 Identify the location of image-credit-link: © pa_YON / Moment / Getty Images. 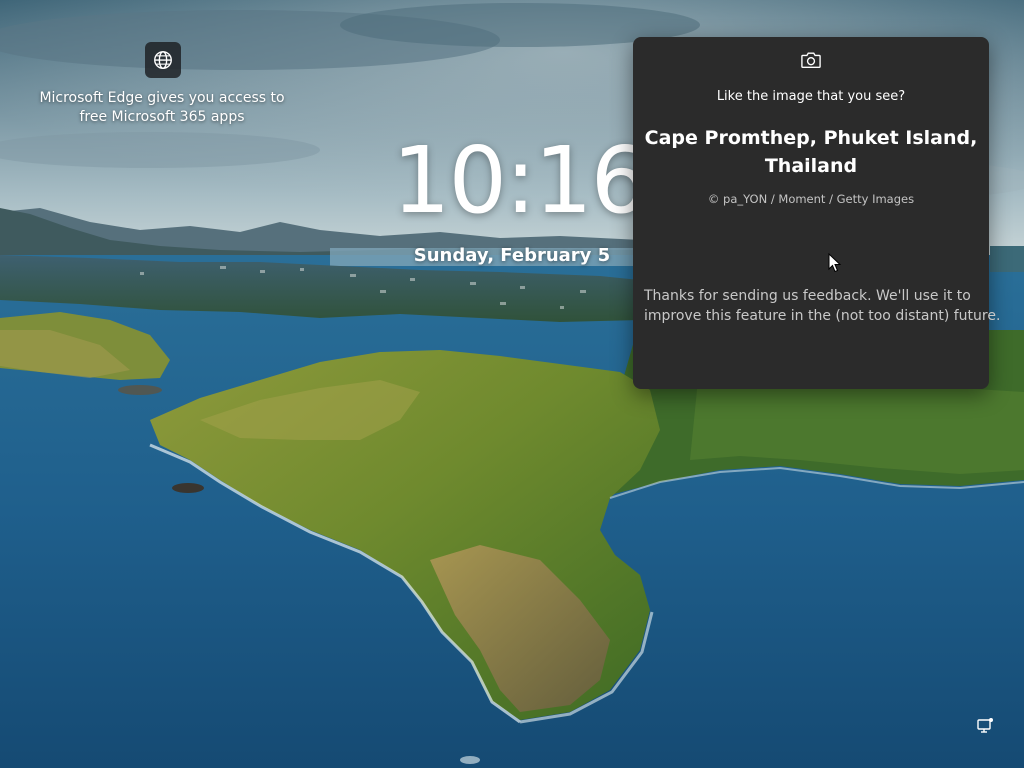
(811, 199).